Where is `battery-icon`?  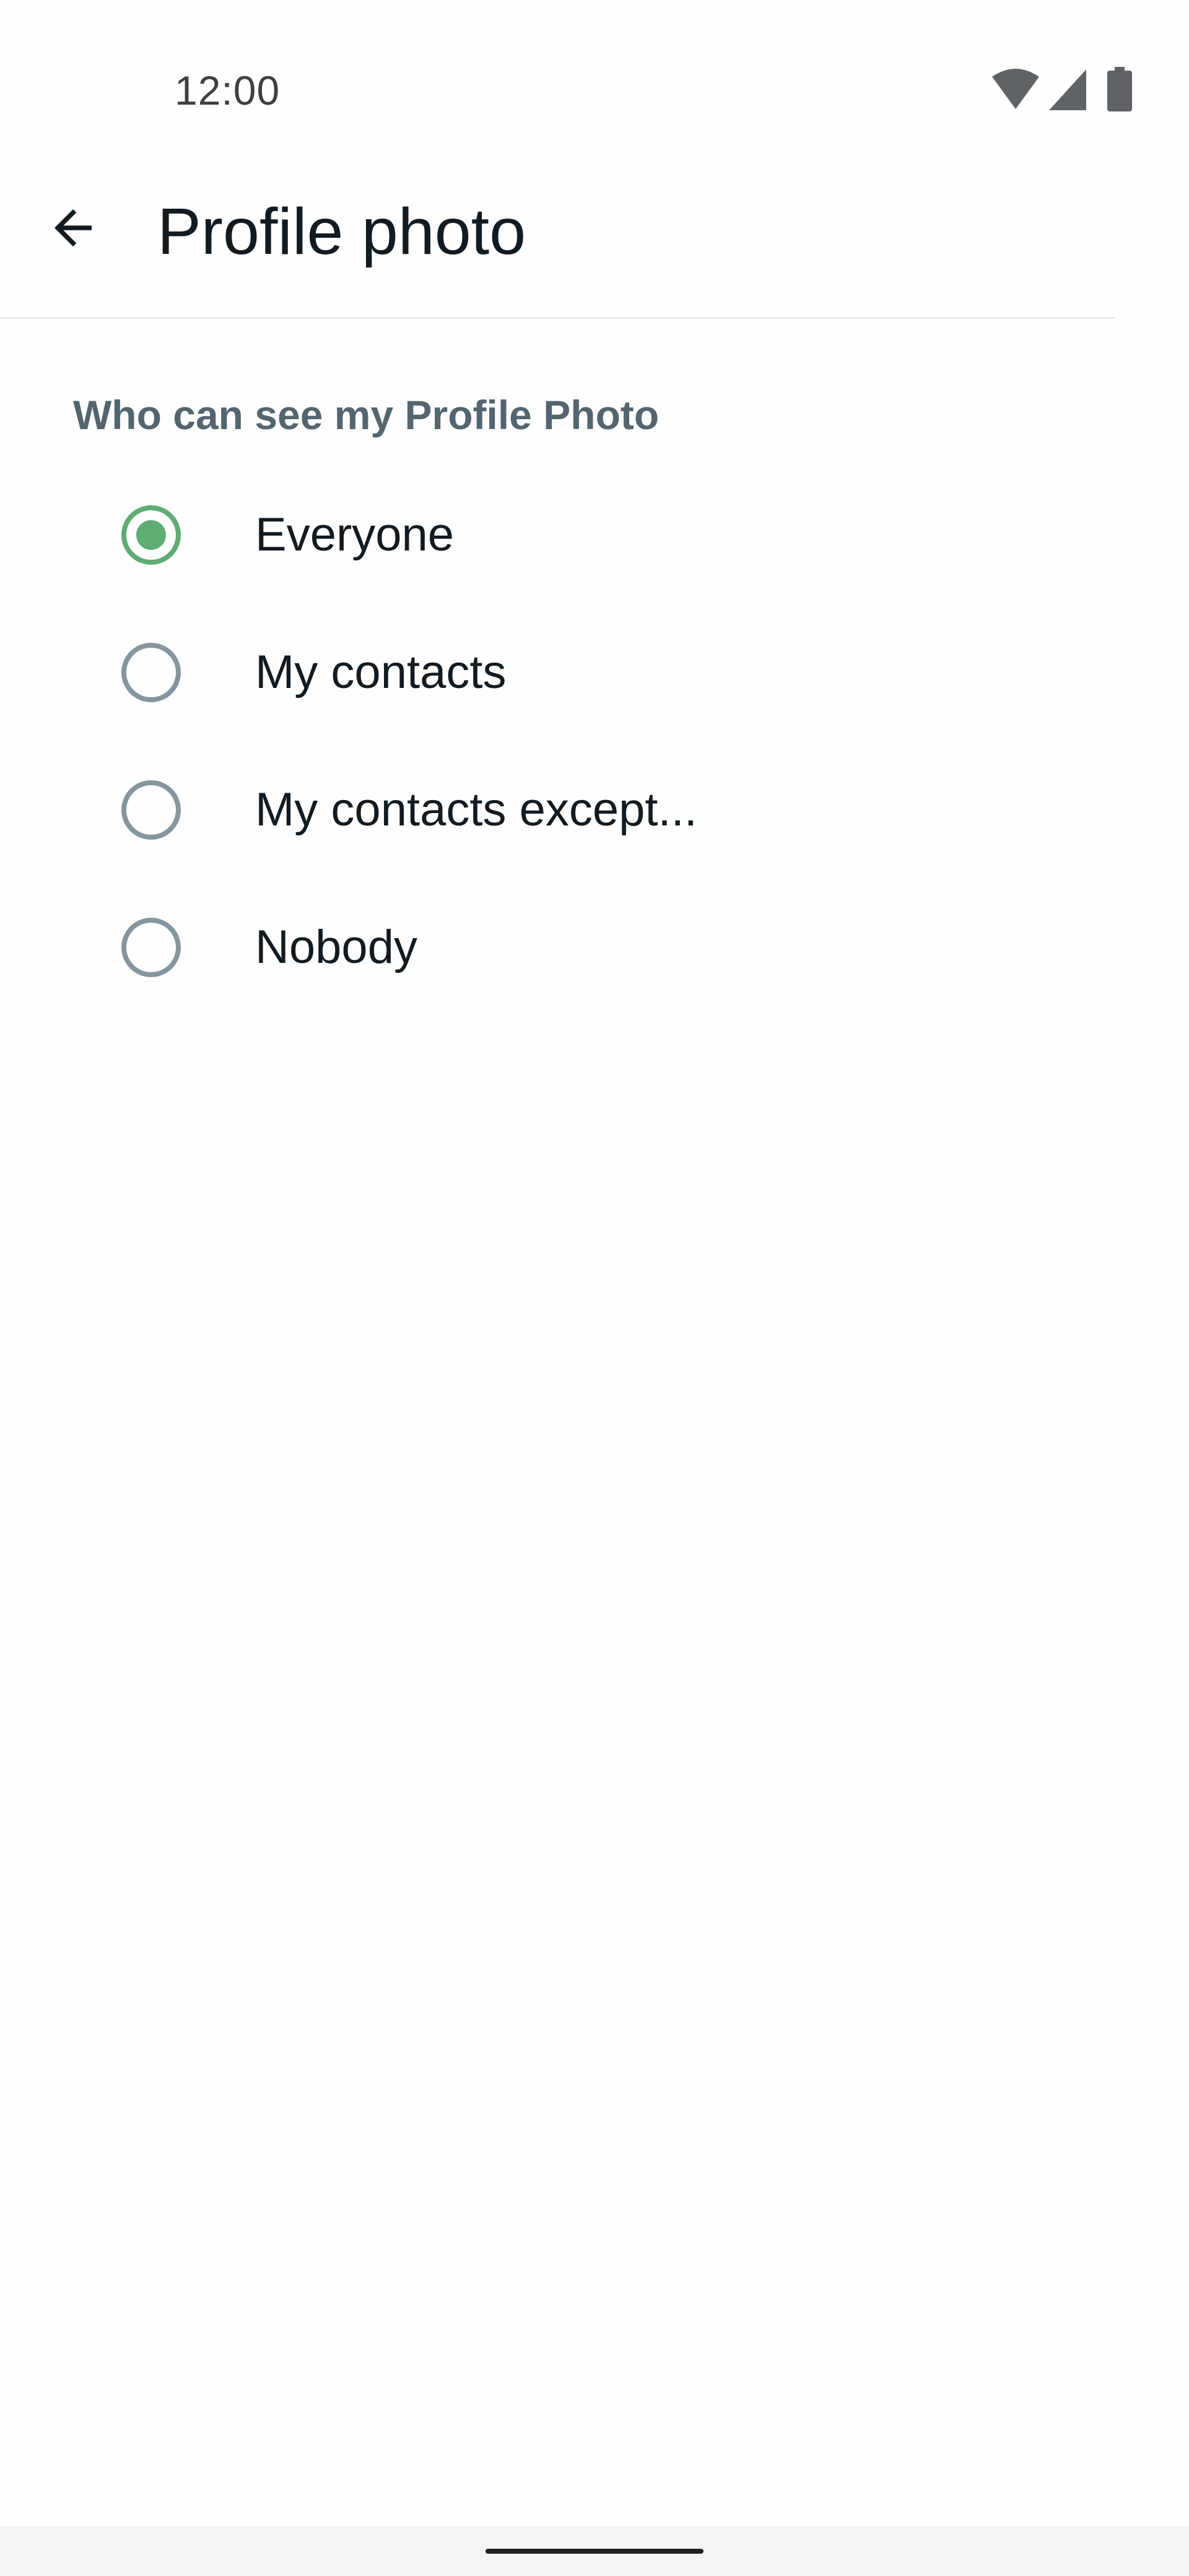 battery-icon is located at coordinates (1119, 89).